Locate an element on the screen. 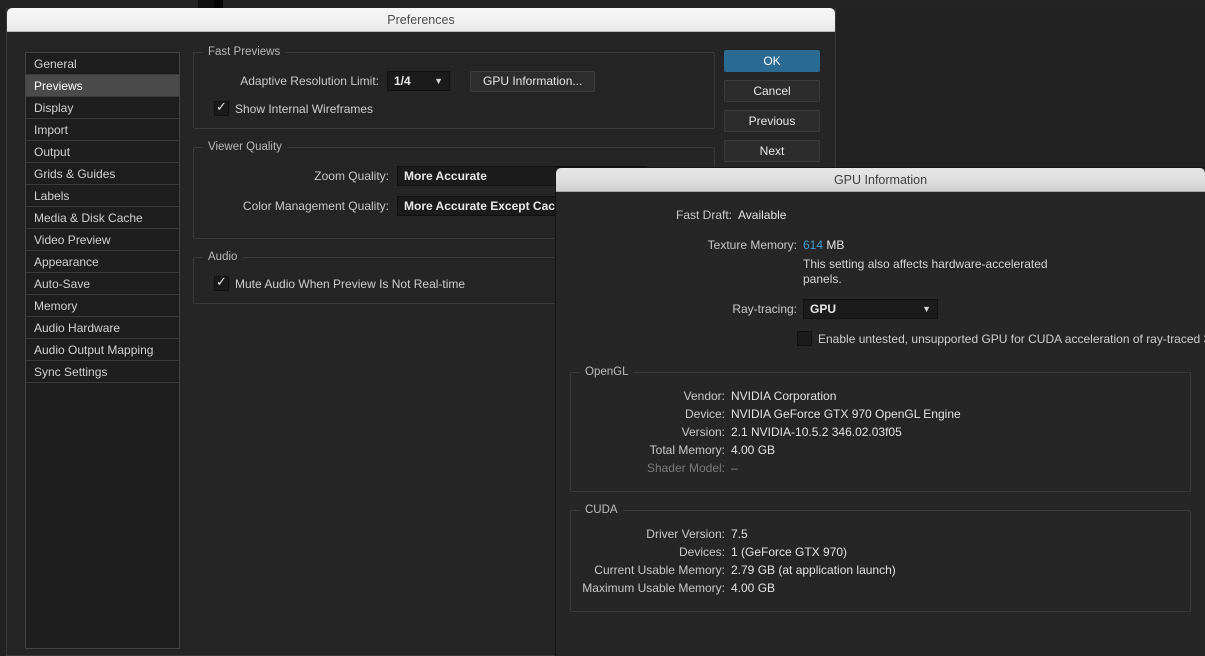 The width and height of the screenshot is (1205, 656). label-color-management-quality: Color Management Quality: is located at coordinates (315, 206).